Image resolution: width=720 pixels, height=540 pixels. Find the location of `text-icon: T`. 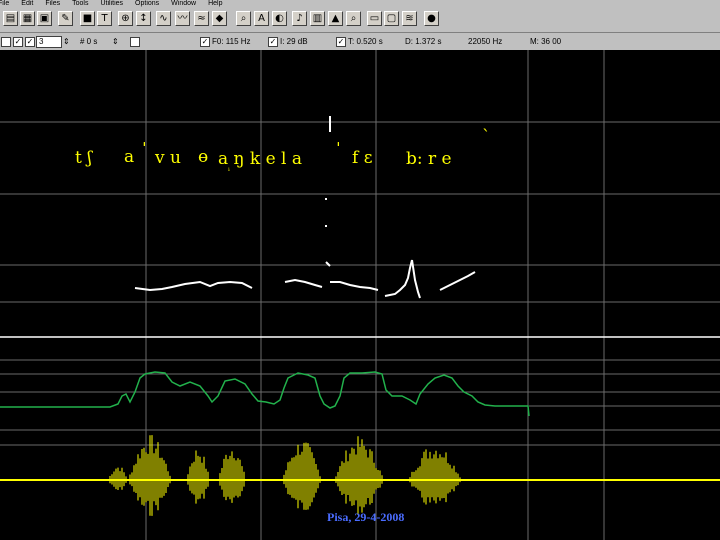

text-icon: T is located at coordinates (104, 18).